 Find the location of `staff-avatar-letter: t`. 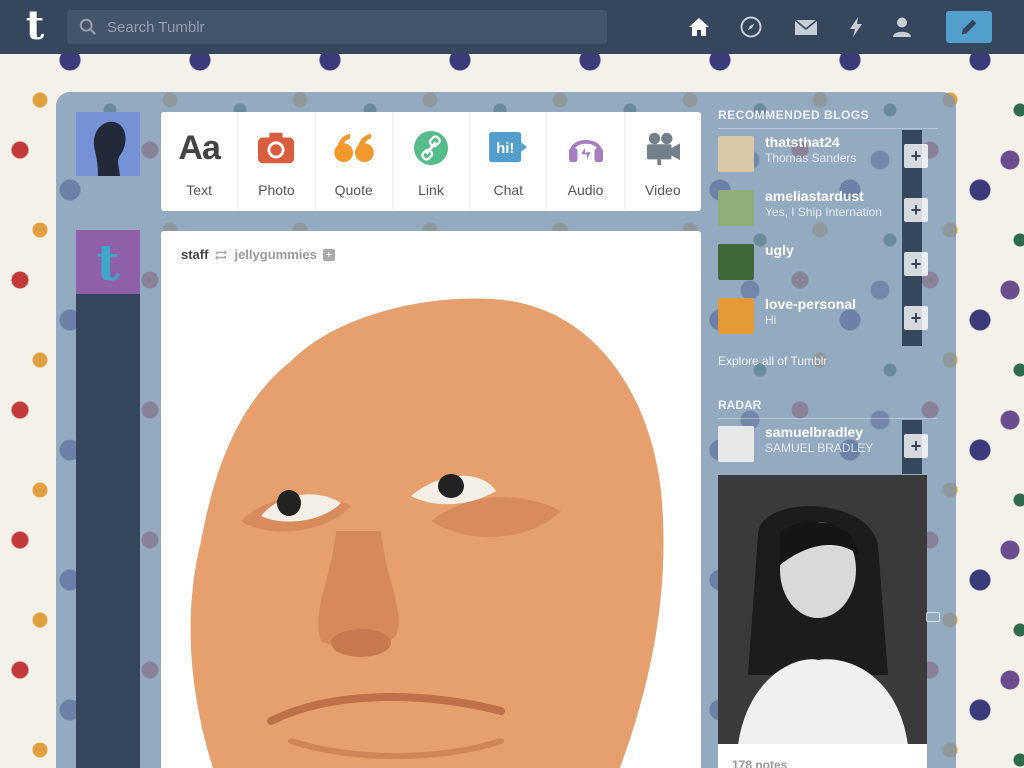

staff-avatar-letter: t is located at coordinates (108, 262).